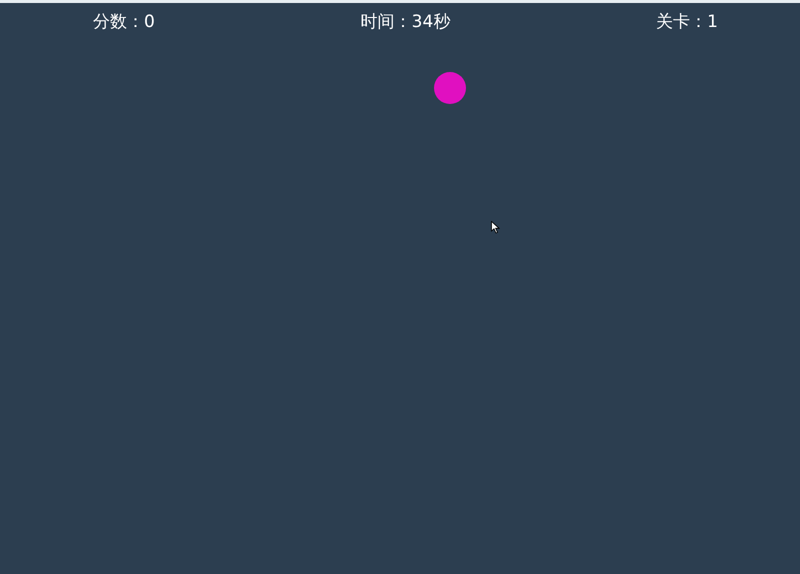  What do you see at coordinates (687, 22) in the screenshot?
I see `hud-label: 关卡：1` at bounding box center [687, 22].